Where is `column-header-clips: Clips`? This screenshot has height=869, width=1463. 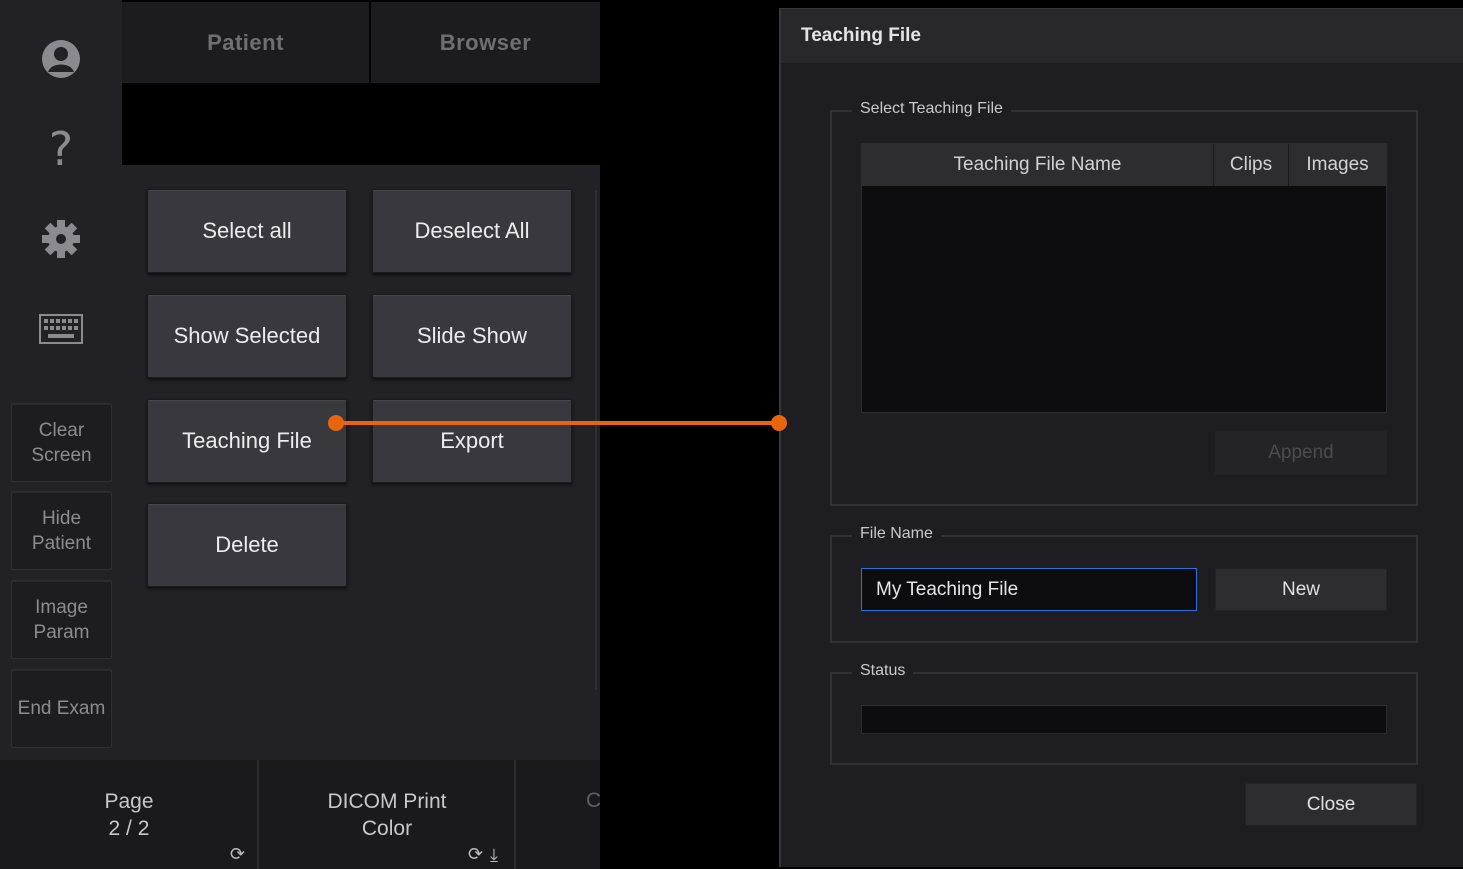
column-header-clips: Clips is located at coordinates (1251, 165).